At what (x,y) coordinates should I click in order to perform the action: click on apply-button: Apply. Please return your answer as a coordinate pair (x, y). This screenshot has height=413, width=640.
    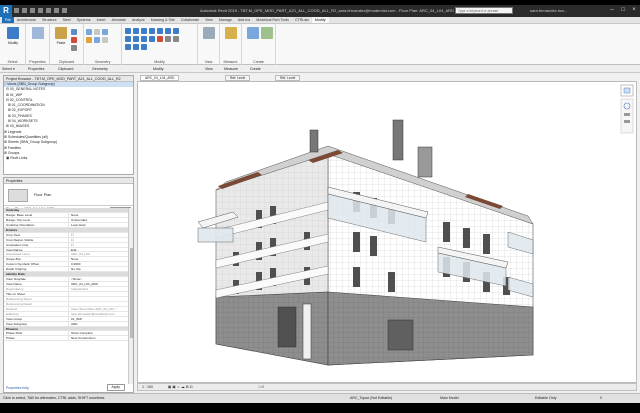
    Looking at the image, I should click on (115, 387).